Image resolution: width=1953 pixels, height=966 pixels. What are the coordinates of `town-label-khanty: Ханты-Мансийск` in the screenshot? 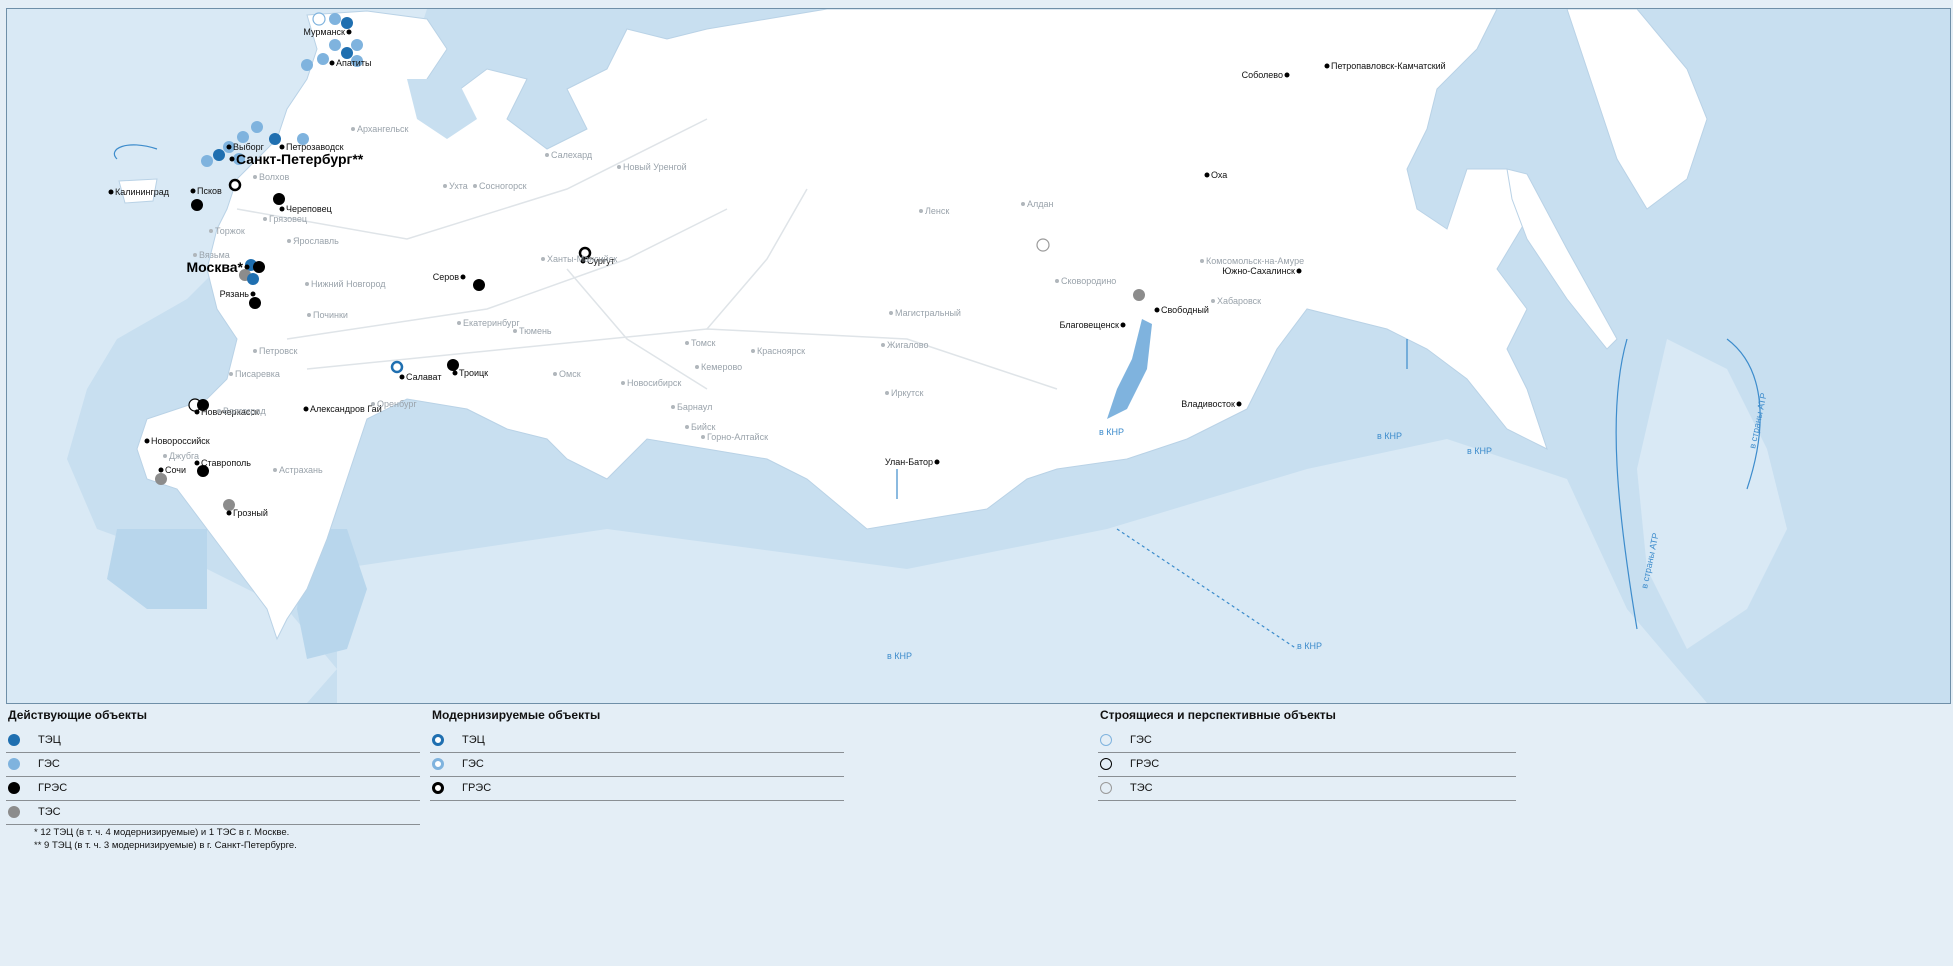 It's located at (582, 259).